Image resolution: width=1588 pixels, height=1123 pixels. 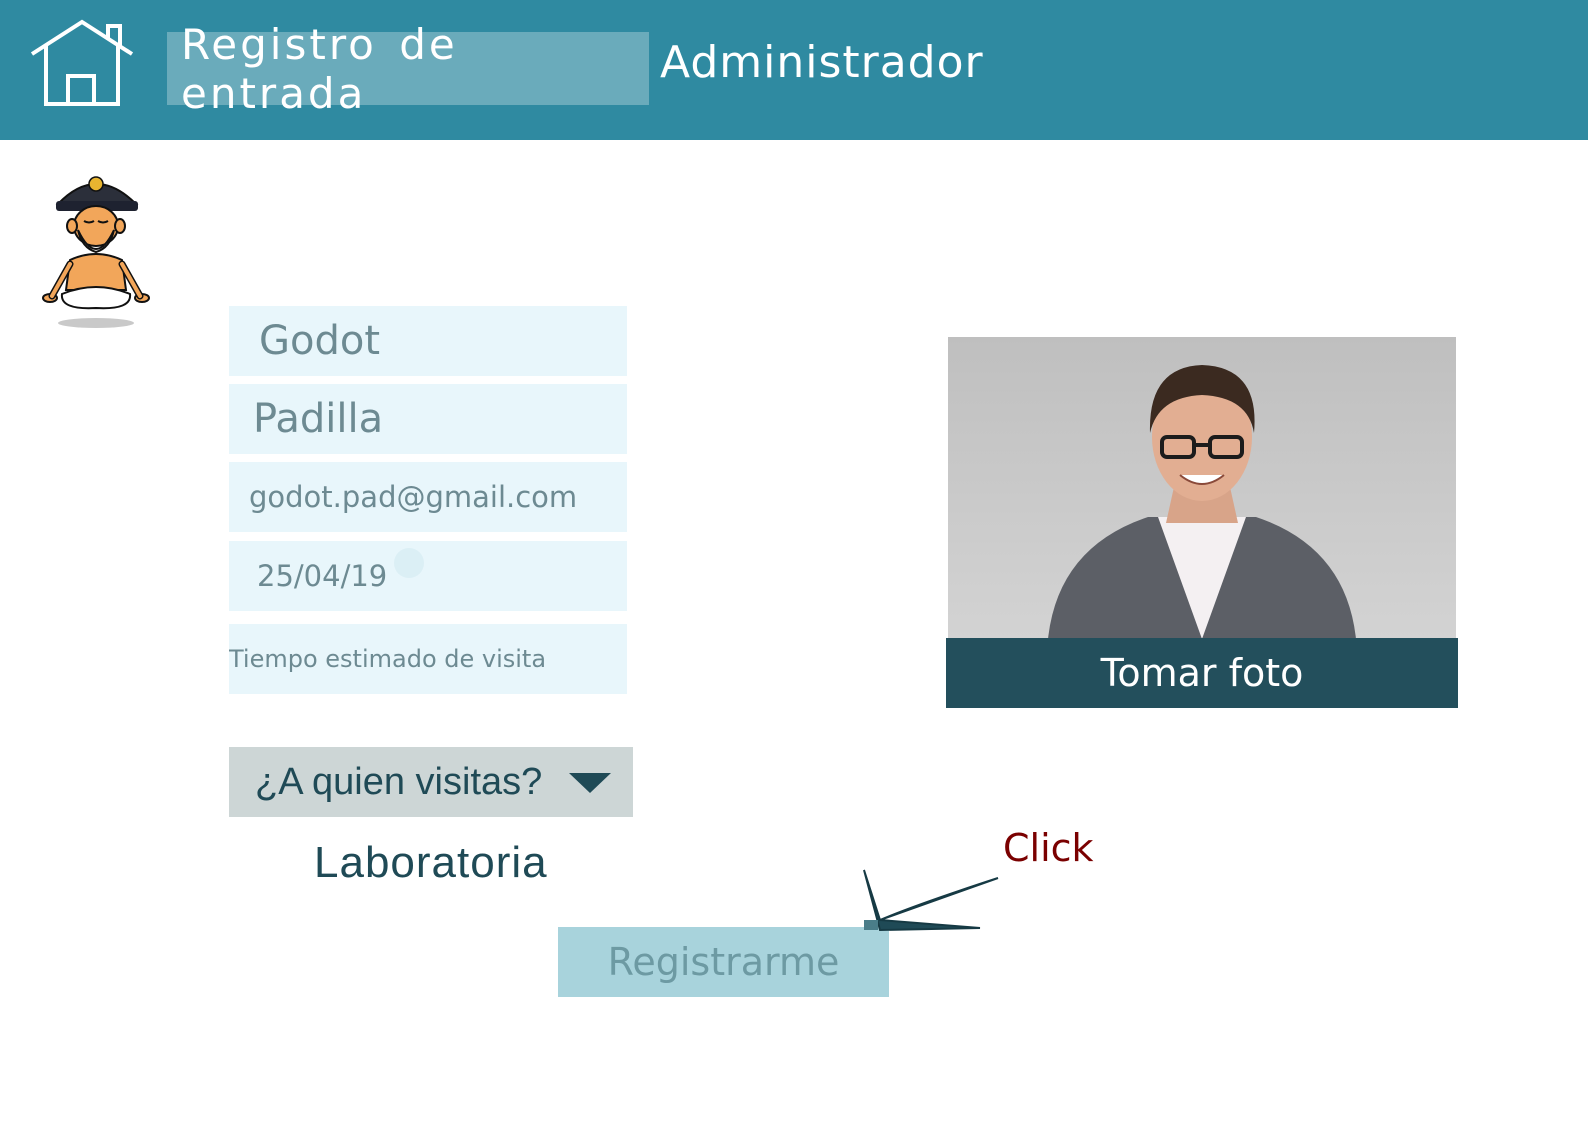 What do you see at coordinates (428, 341) in the screenshot?
I see `first-name-field` at bounding box center [428, 341].